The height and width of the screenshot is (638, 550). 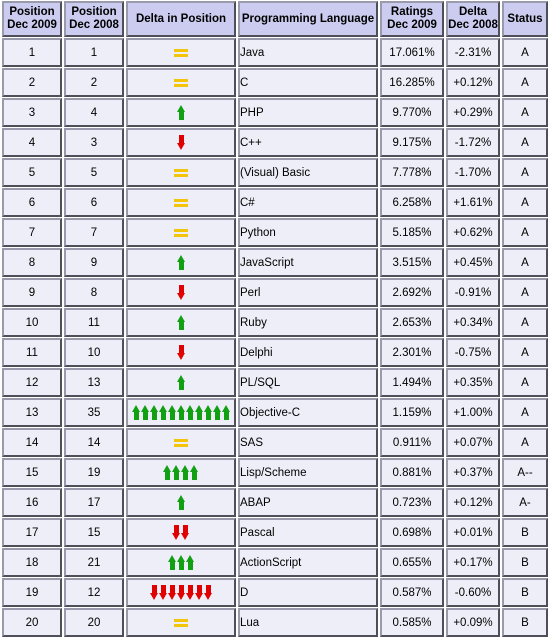 What do you see at coordinates (94, 112) in the screenshot?
I see `cell-position-2008: 4` at bounding box center [94, 112].